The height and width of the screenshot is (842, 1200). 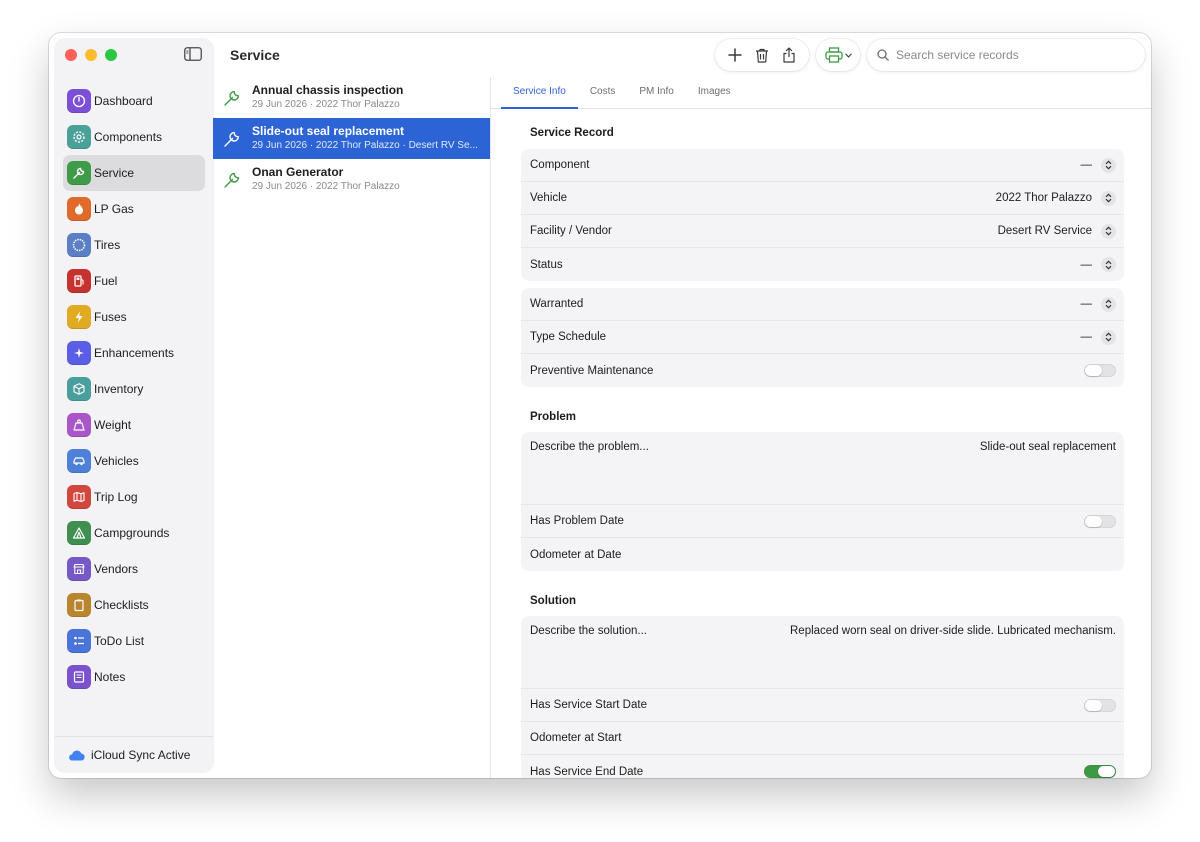 What do you see at coordinates (119, 389) in the screenshot?
I see `sidebar-item-label: Inventory` at bounding box center [119, 389].